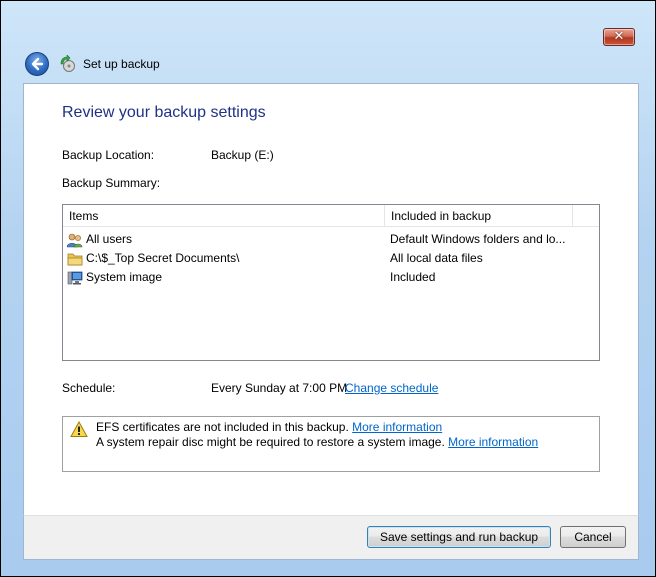  I want to click on column-header-blank, so click(586, 216).